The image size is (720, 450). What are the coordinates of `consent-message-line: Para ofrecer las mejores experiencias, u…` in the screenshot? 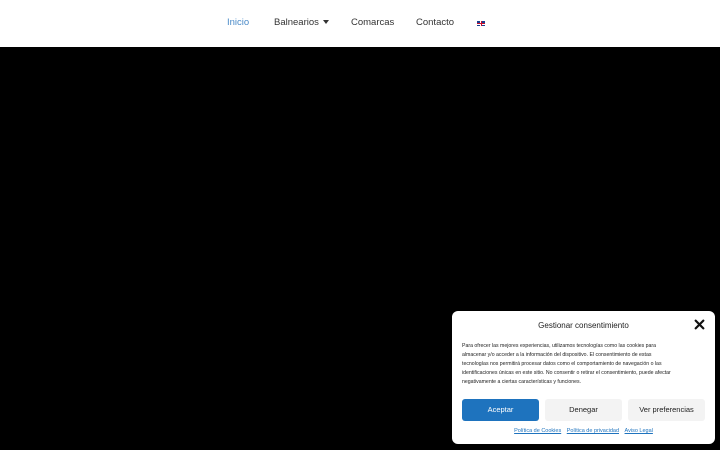 It's located at (559, 346).